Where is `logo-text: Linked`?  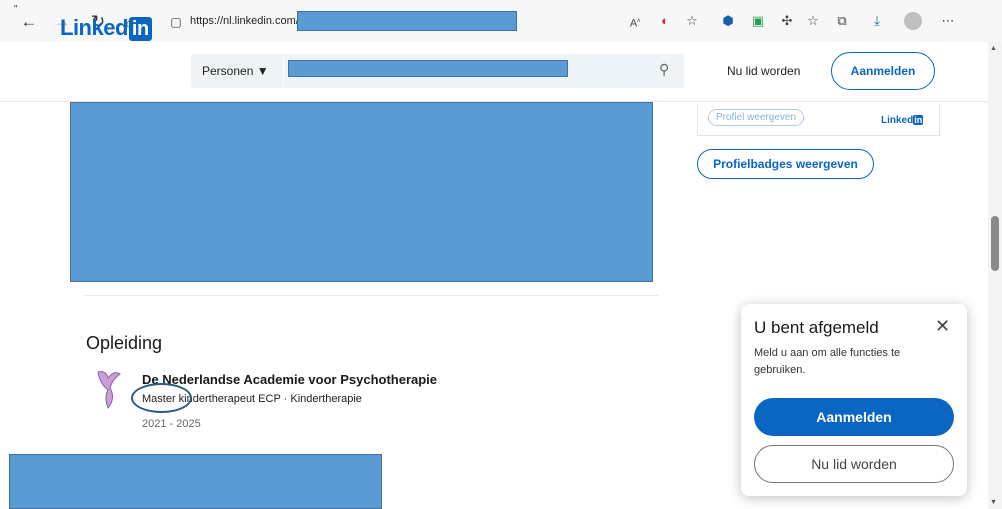 logo-text: Linked is located at coordinates (94, 27).